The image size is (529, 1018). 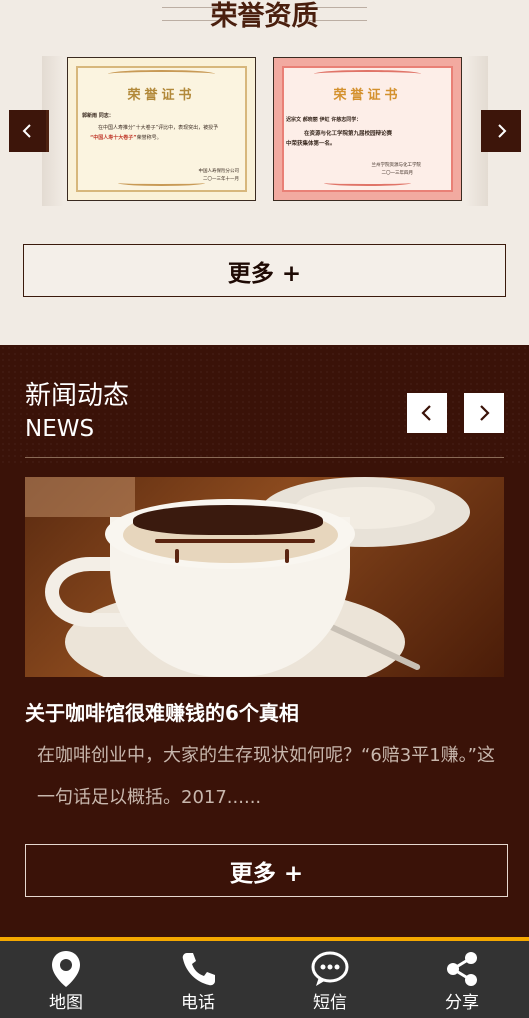 What do you see at coordinates (311, 144) in the screenshot?
I see `certificate-body: 中荣获集体第一名。` at bounding box center [311, 144].